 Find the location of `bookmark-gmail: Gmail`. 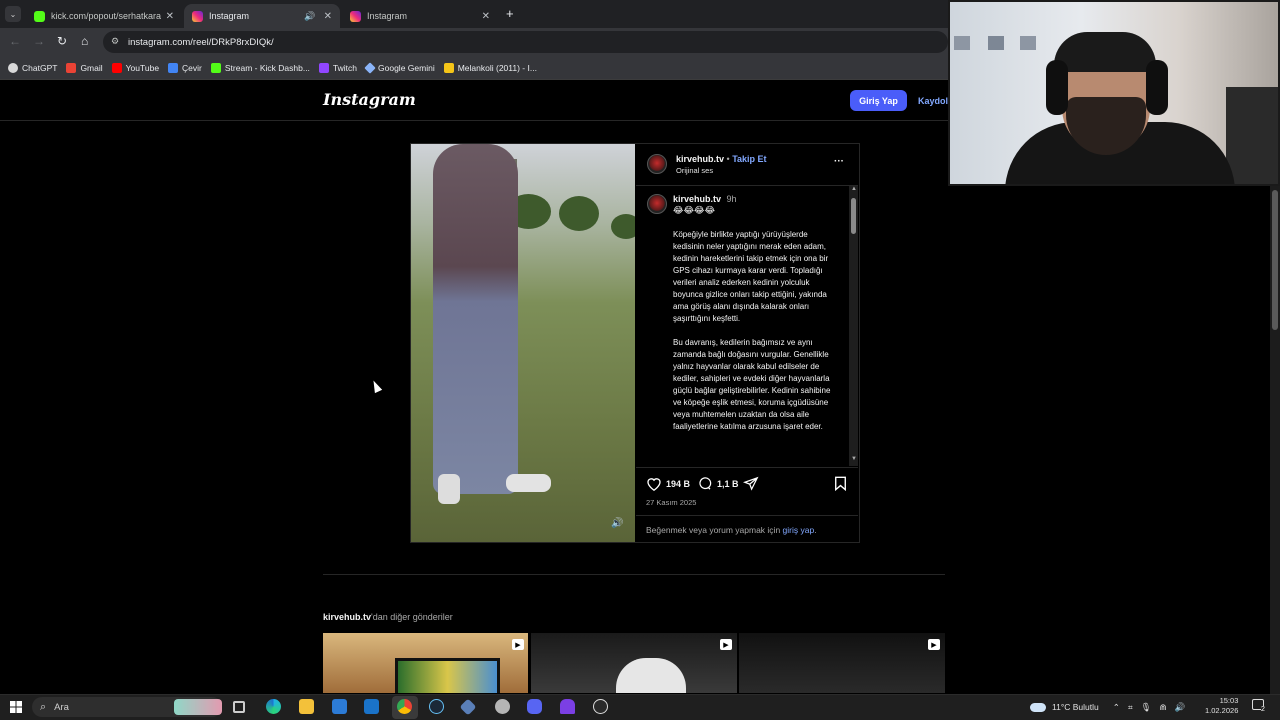

bookmark-gmail: Gmail is located at coordinates (84, 67).